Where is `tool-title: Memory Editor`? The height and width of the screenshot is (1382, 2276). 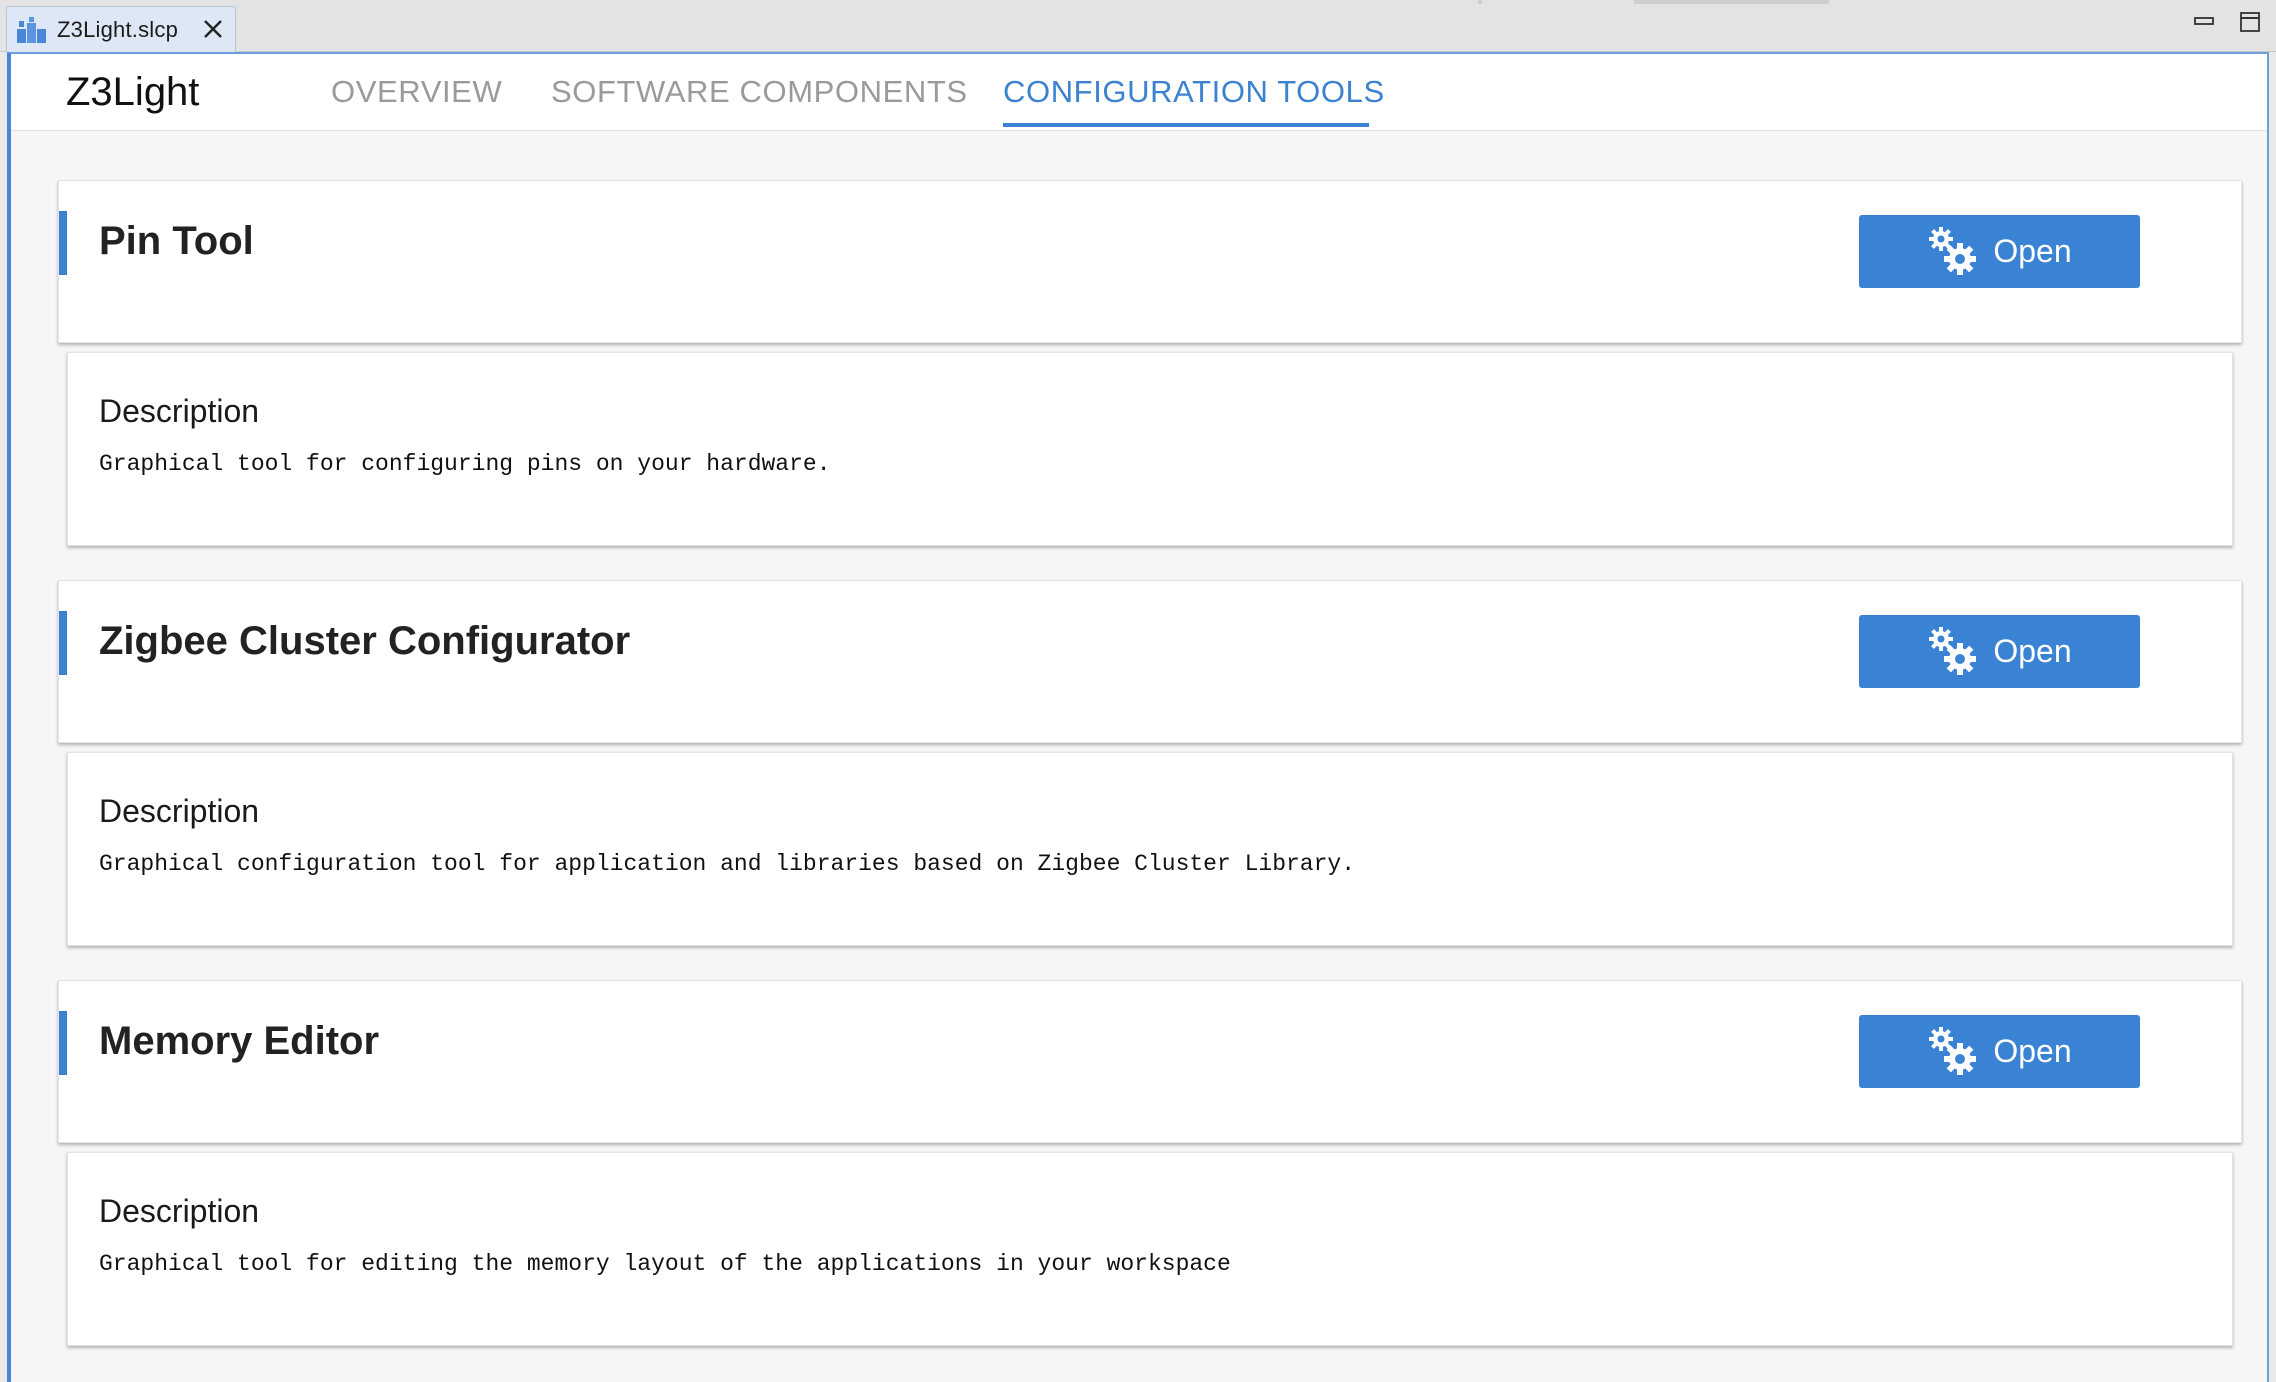 tool-title: Memory Editor is located at coordinates (239, 1041).